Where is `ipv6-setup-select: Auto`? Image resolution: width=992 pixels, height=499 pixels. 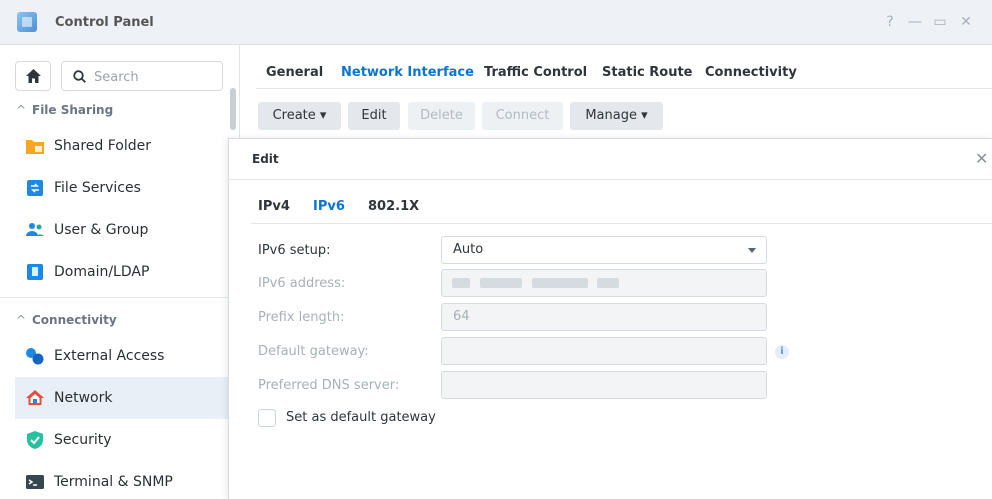
ipv6-setup-select: Auto is located at coordinates (604, 250).